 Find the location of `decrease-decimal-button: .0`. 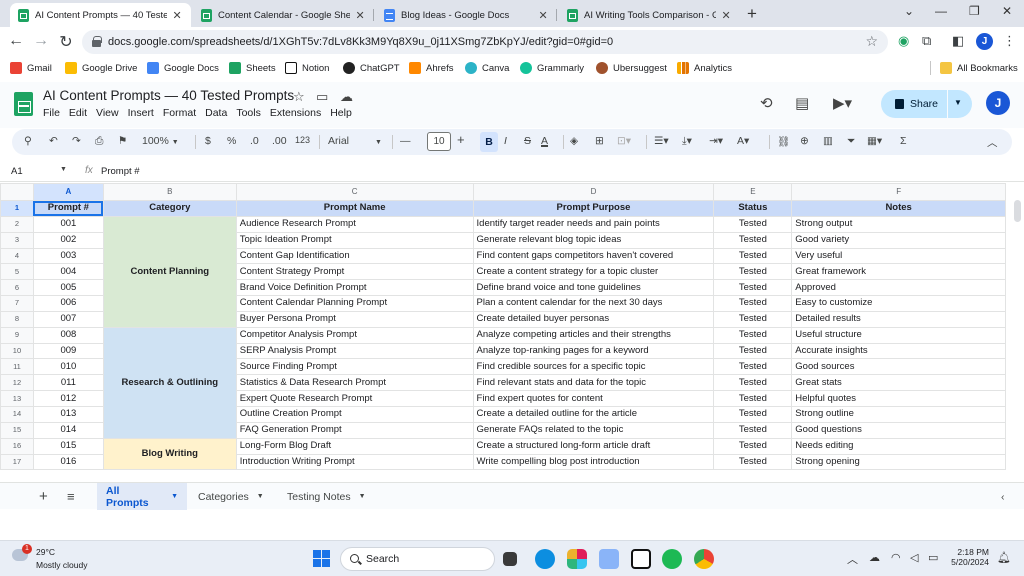

decrease-decimal-button: .0 is located at coordinates (254, 141).